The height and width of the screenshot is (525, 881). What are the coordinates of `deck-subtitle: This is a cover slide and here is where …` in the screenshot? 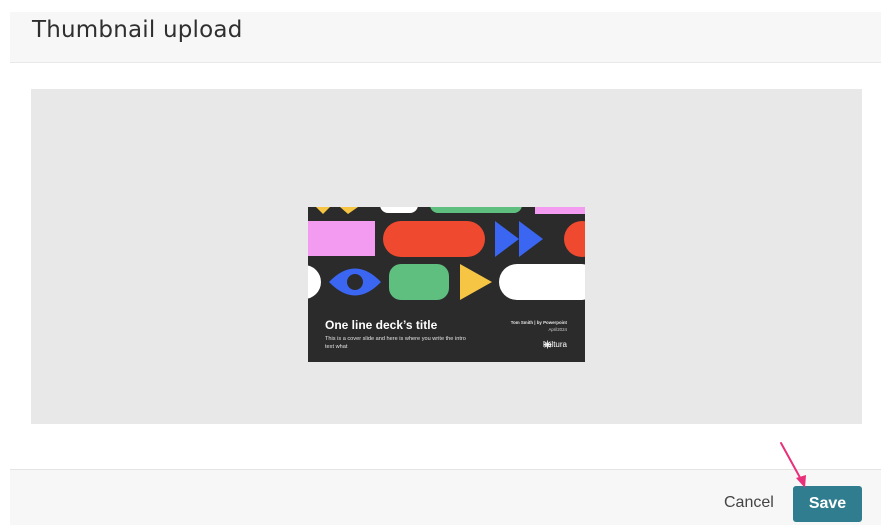 It's located at (395, 343).